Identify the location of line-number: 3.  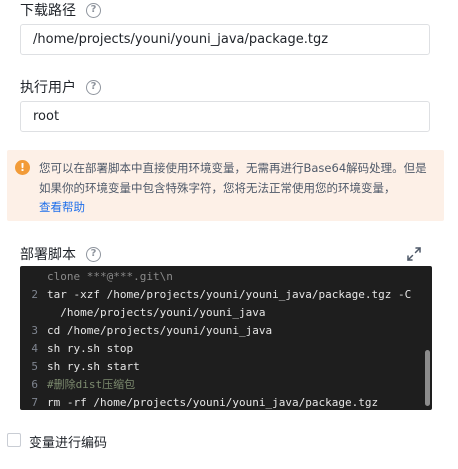
(34, 330).